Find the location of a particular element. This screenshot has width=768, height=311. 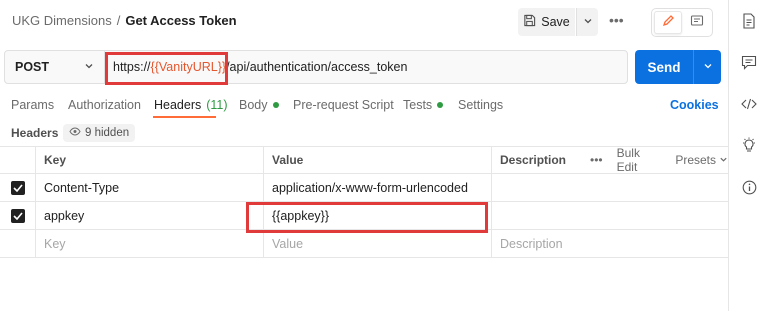

save-label: Save is located at coordinates (555, 22).